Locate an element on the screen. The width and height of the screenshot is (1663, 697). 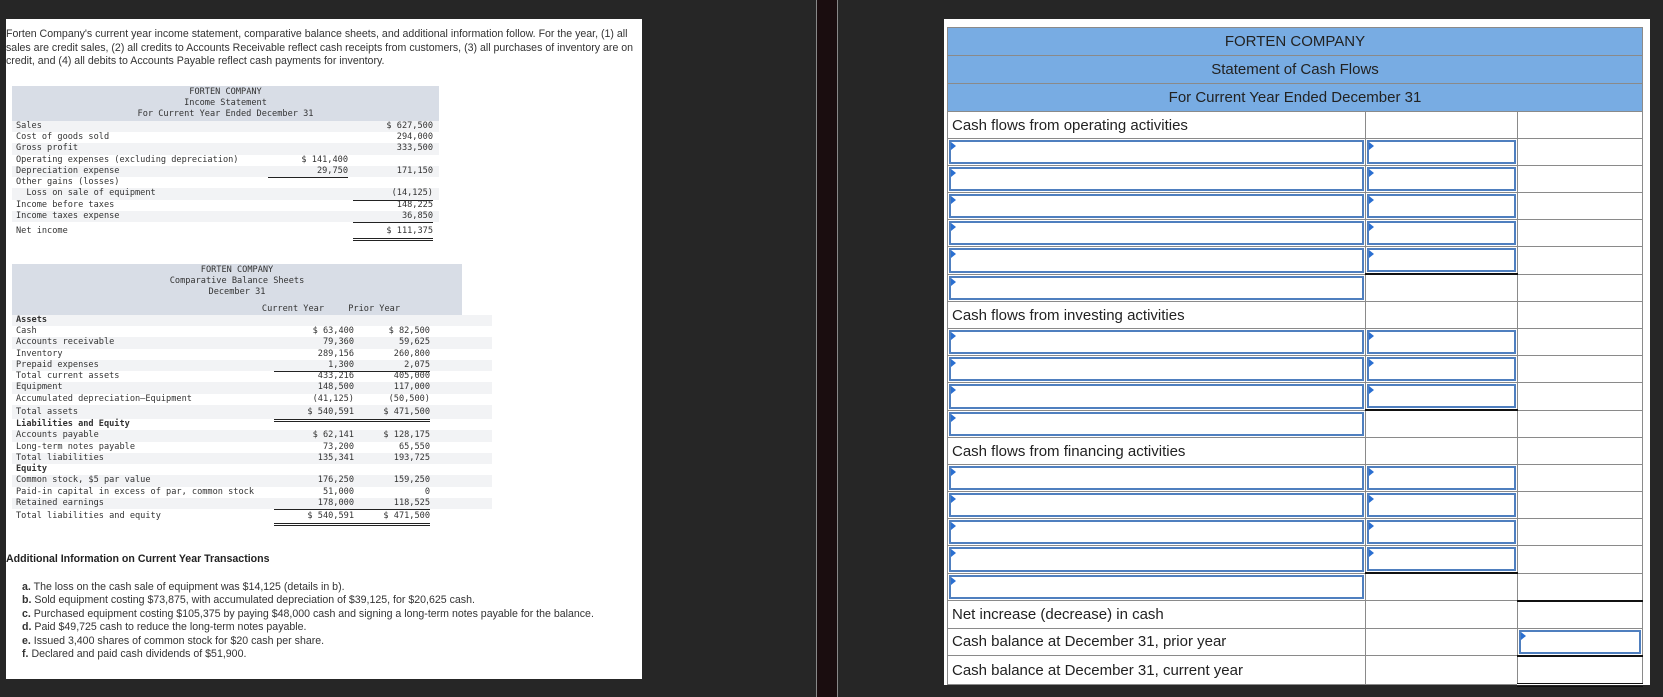
row-label: Long-term notes payable is located at coordinates (75, 446).